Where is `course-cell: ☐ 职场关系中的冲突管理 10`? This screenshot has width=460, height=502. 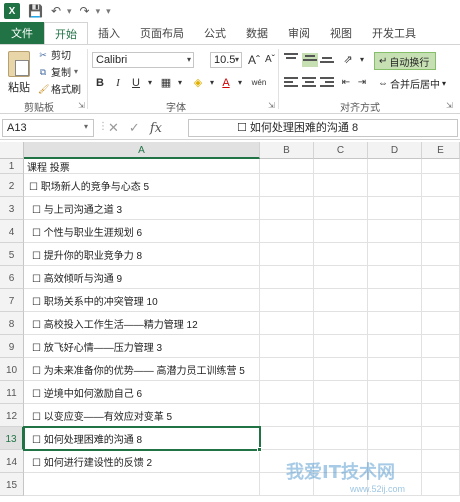 course-cell: ☐ 职场关系中的冲突管理 10 is located at coordinates (142, 300).